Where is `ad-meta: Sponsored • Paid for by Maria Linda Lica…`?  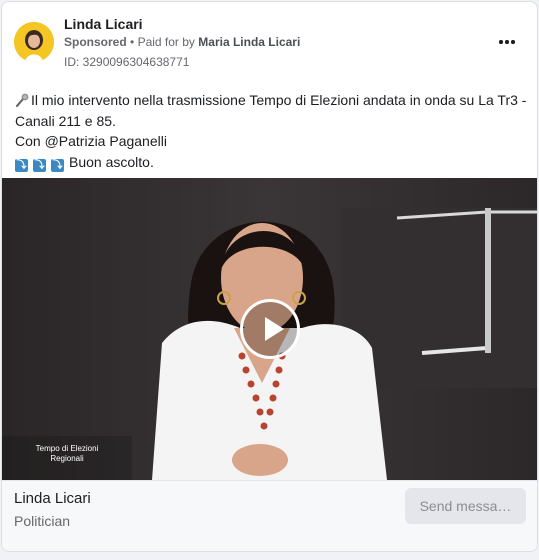
ad-meta: Sponsored • Paid for by Maria Linda Lica… is located at coordinates (182, 42).